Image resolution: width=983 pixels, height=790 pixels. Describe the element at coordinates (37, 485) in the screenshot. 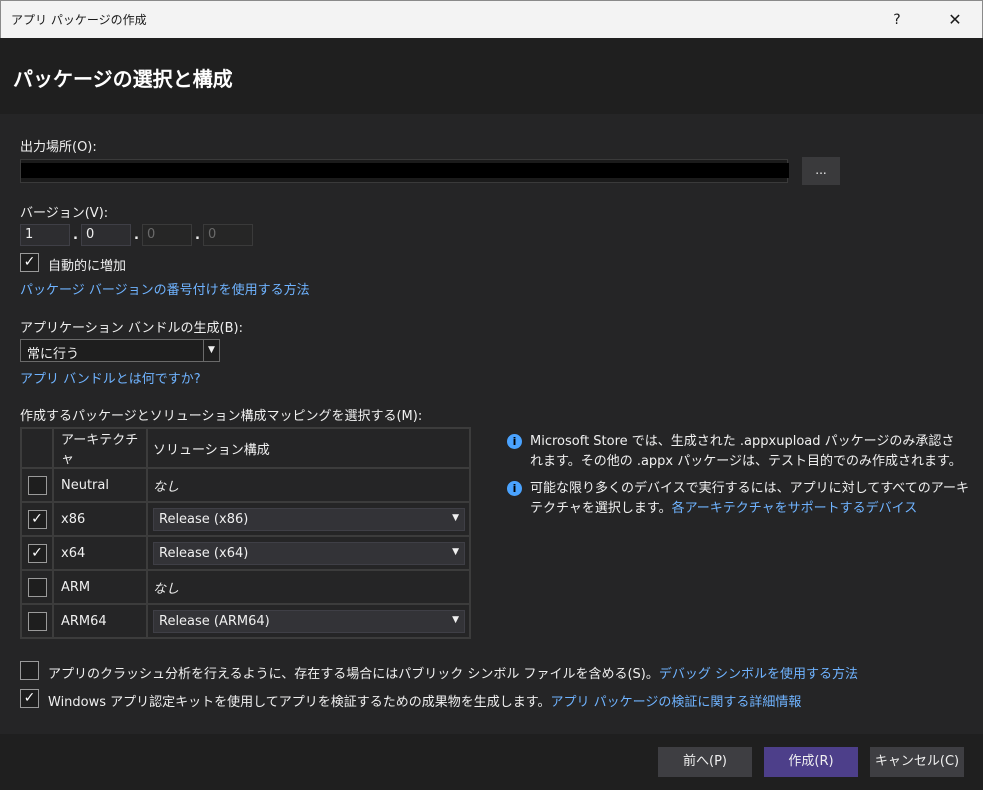

I see `arch-neutral-checkbox` at that location.